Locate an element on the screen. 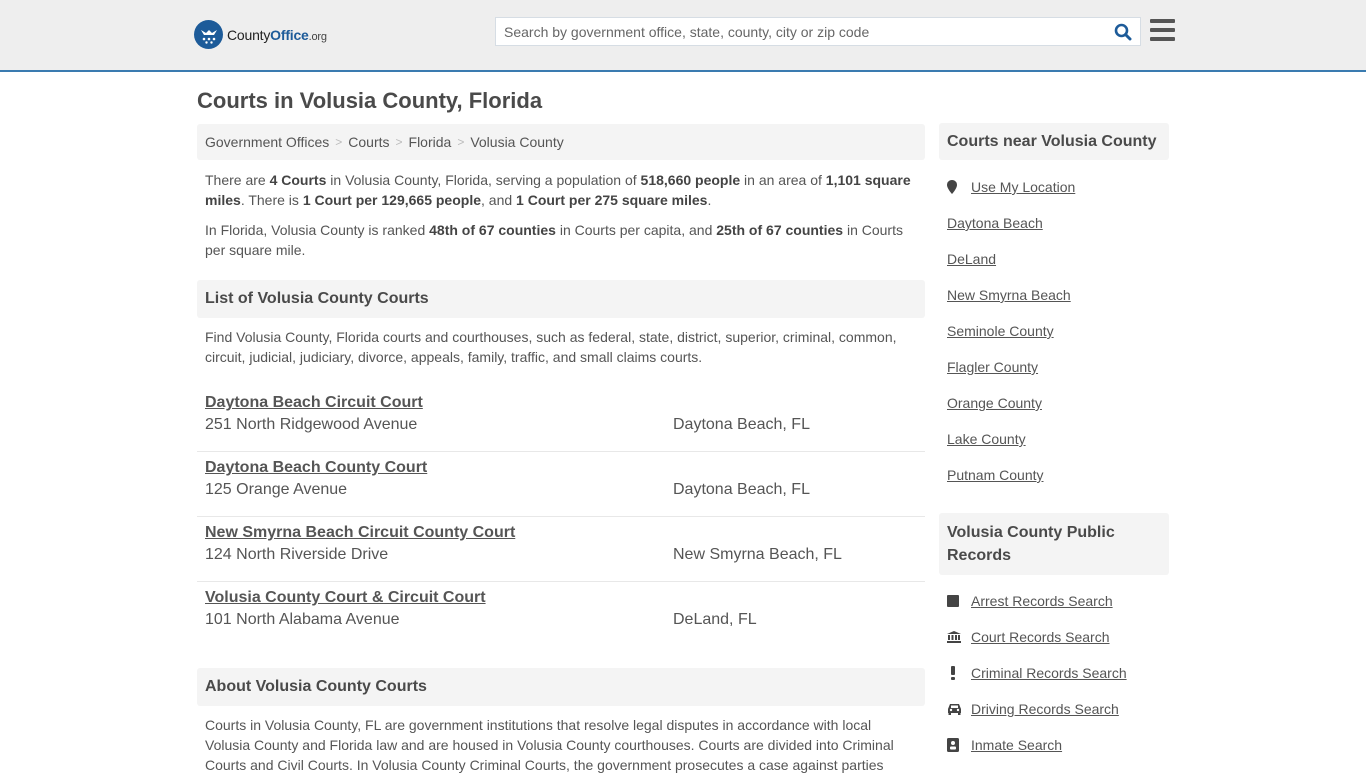 The image size is (1366, 775). driving-records-link: Driving Records Search is located at coordinates (1045, 709).